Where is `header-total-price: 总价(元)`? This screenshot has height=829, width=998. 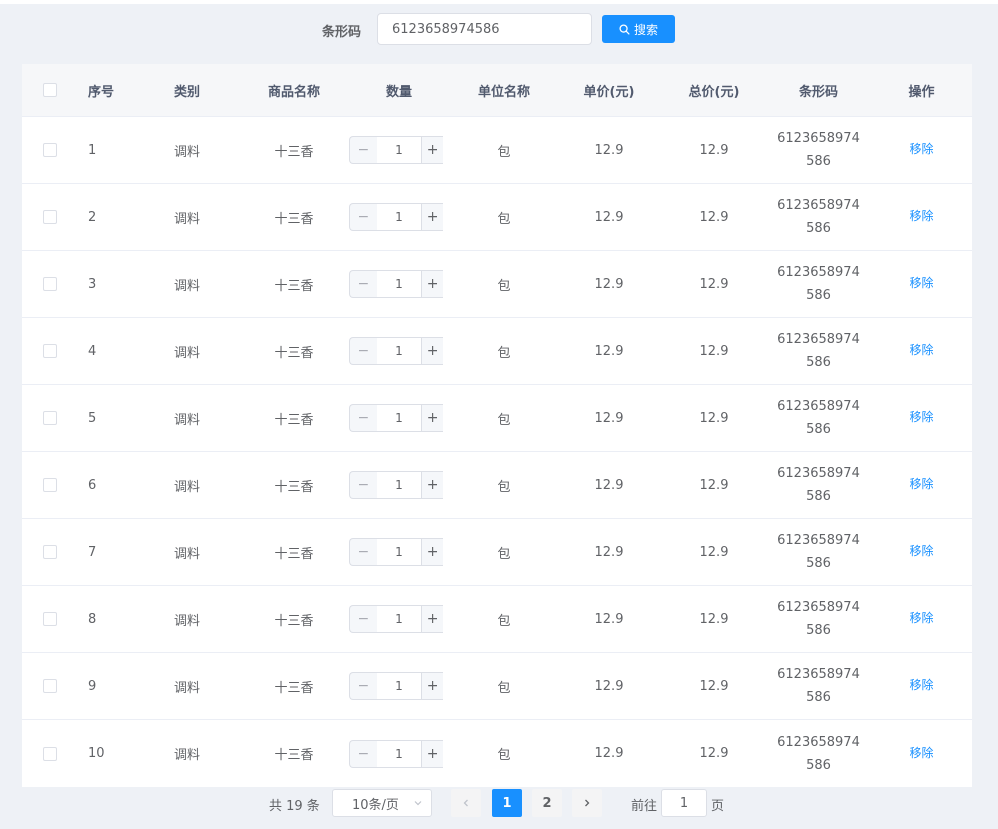
header-total-price: 总价(元) is located at coordinates (714, 92).